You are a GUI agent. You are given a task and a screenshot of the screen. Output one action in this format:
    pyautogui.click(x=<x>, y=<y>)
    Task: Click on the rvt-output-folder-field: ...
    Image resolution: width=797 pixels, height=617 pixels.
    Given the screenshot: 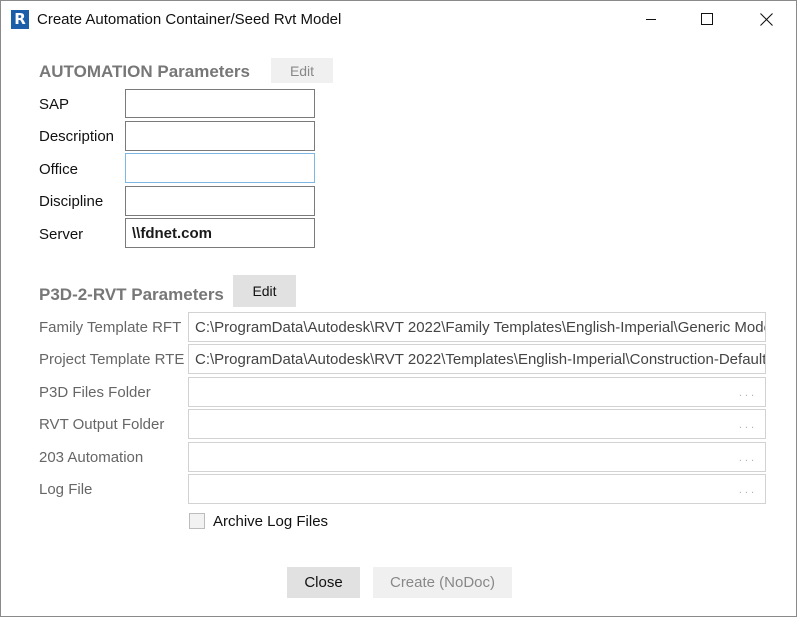 What is the action you would take?
    pyautogui.click(x=477, y=424)
    